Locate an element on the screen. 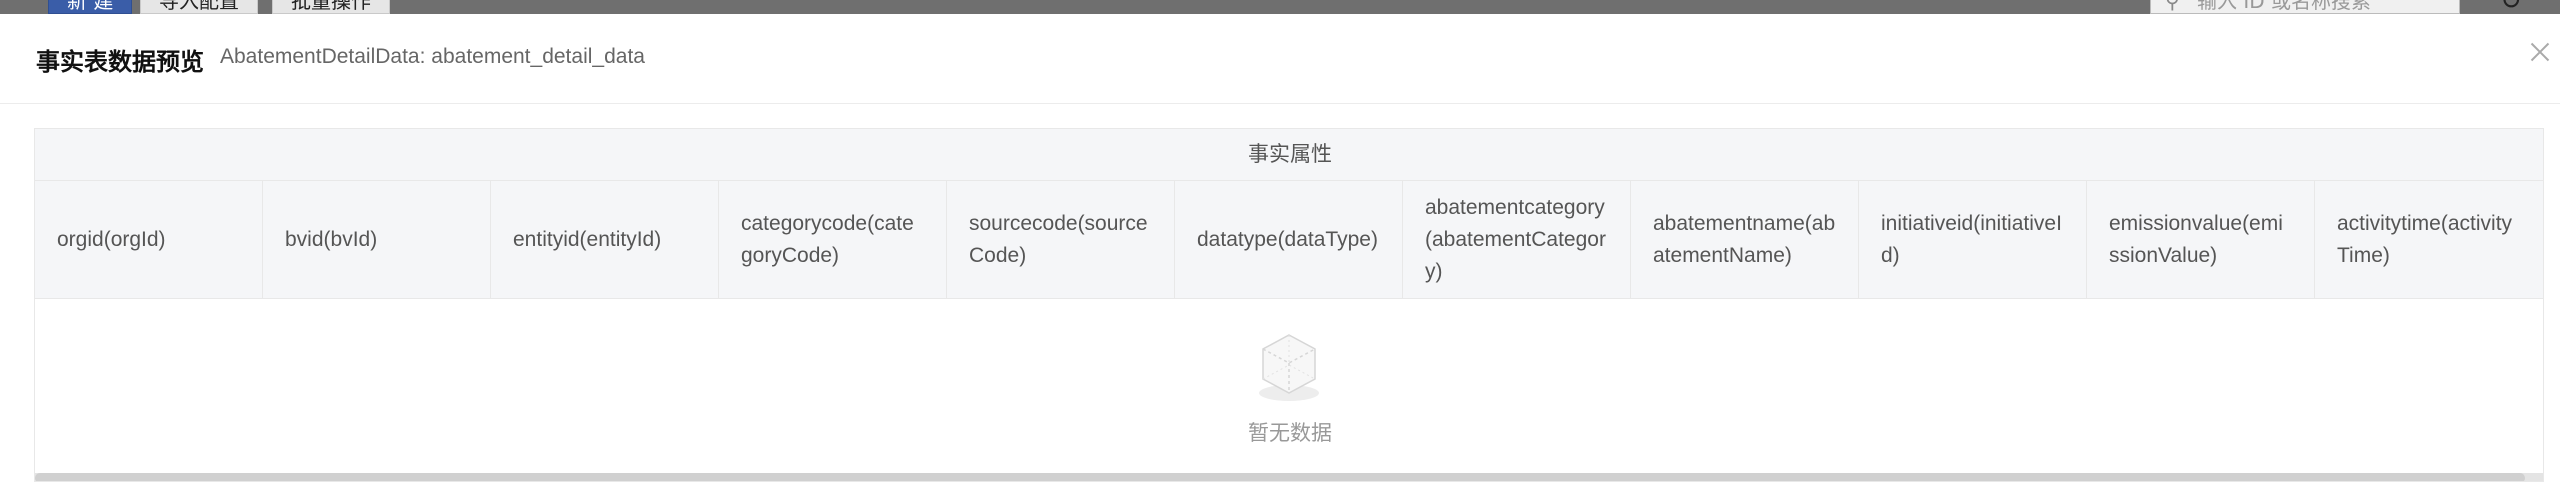 This screenshot has height=492, width=2560. column-header: sourcecode(sourceCode) is located at coordinates (1061, 239).